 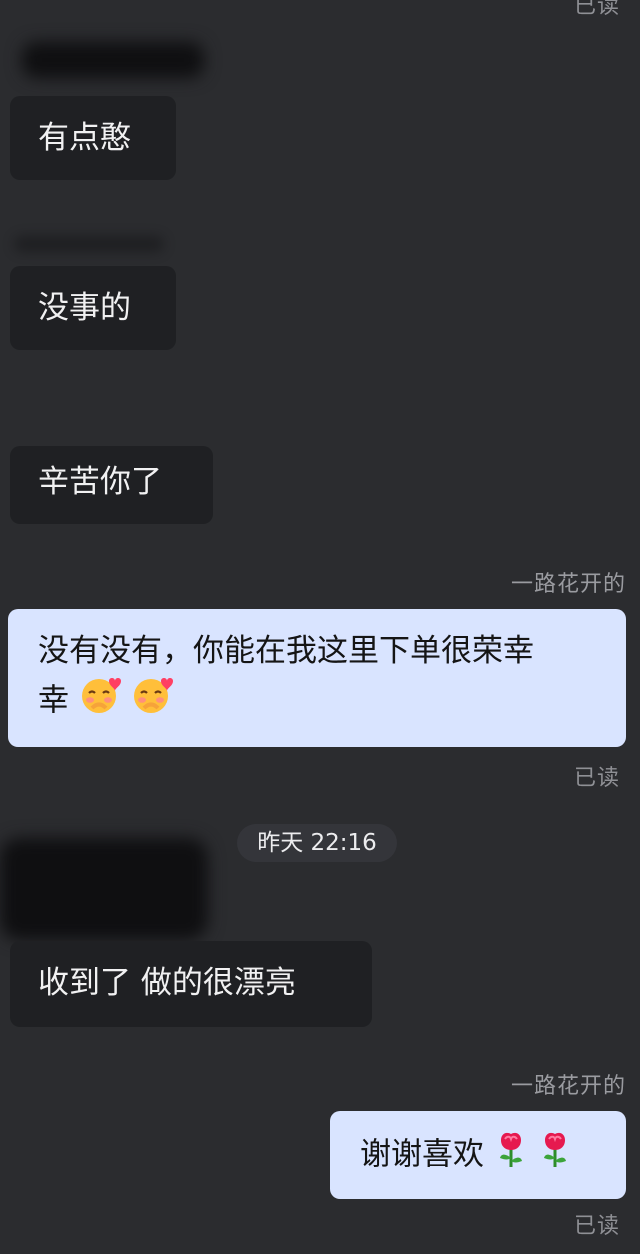 I want to click on incoming-message-bubble: 没事的, so click(x=93, y=308).